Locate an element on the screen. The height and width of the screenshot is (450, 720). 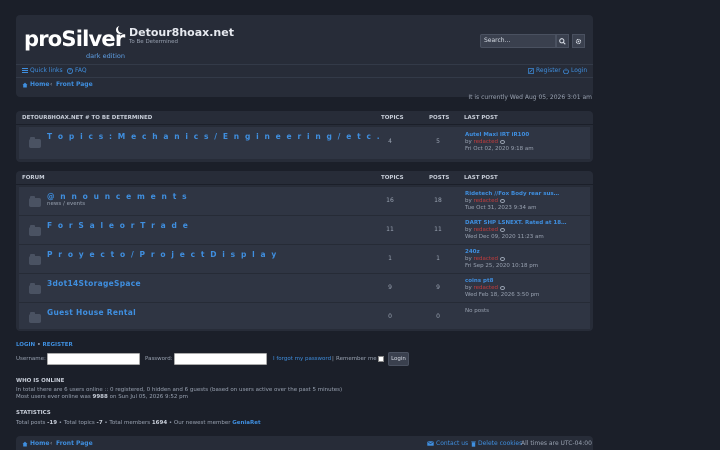
site-title: Detour8hoax.net is located at coordinates (181, 32).